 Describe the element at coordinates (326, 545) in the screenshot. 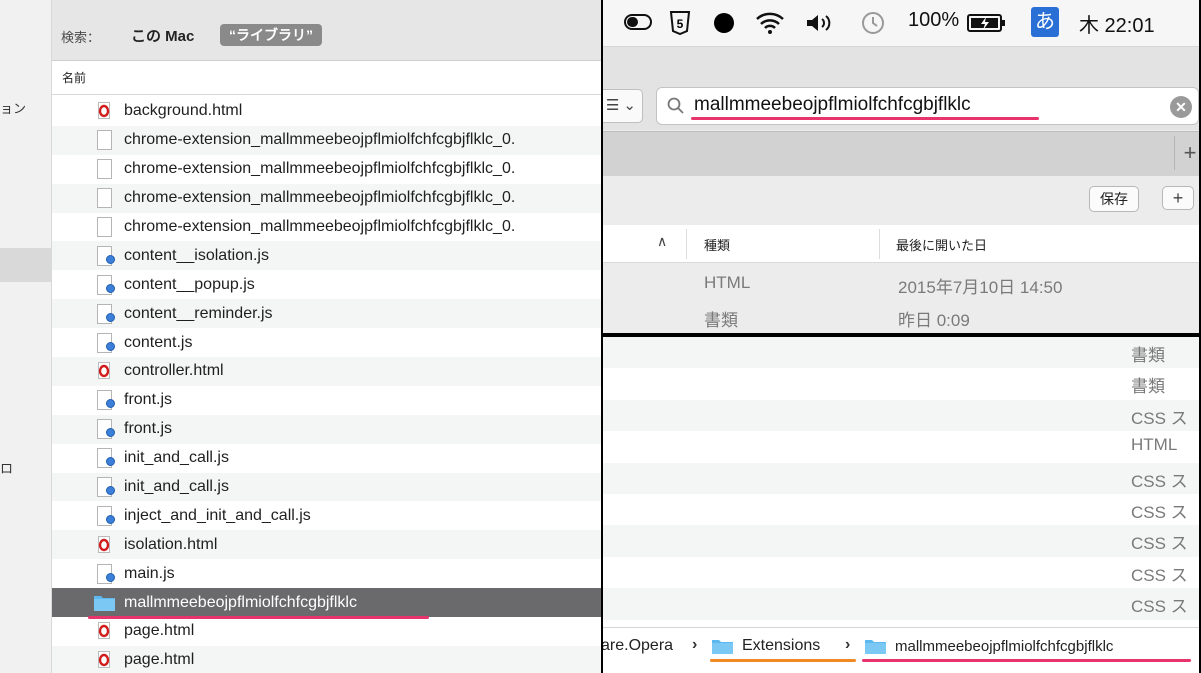

I see `file-row: isolation.html` at that location.